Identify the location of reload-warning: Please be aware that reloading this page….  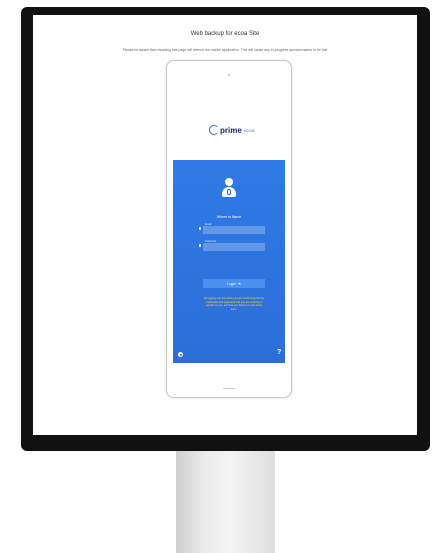
(225, 50).